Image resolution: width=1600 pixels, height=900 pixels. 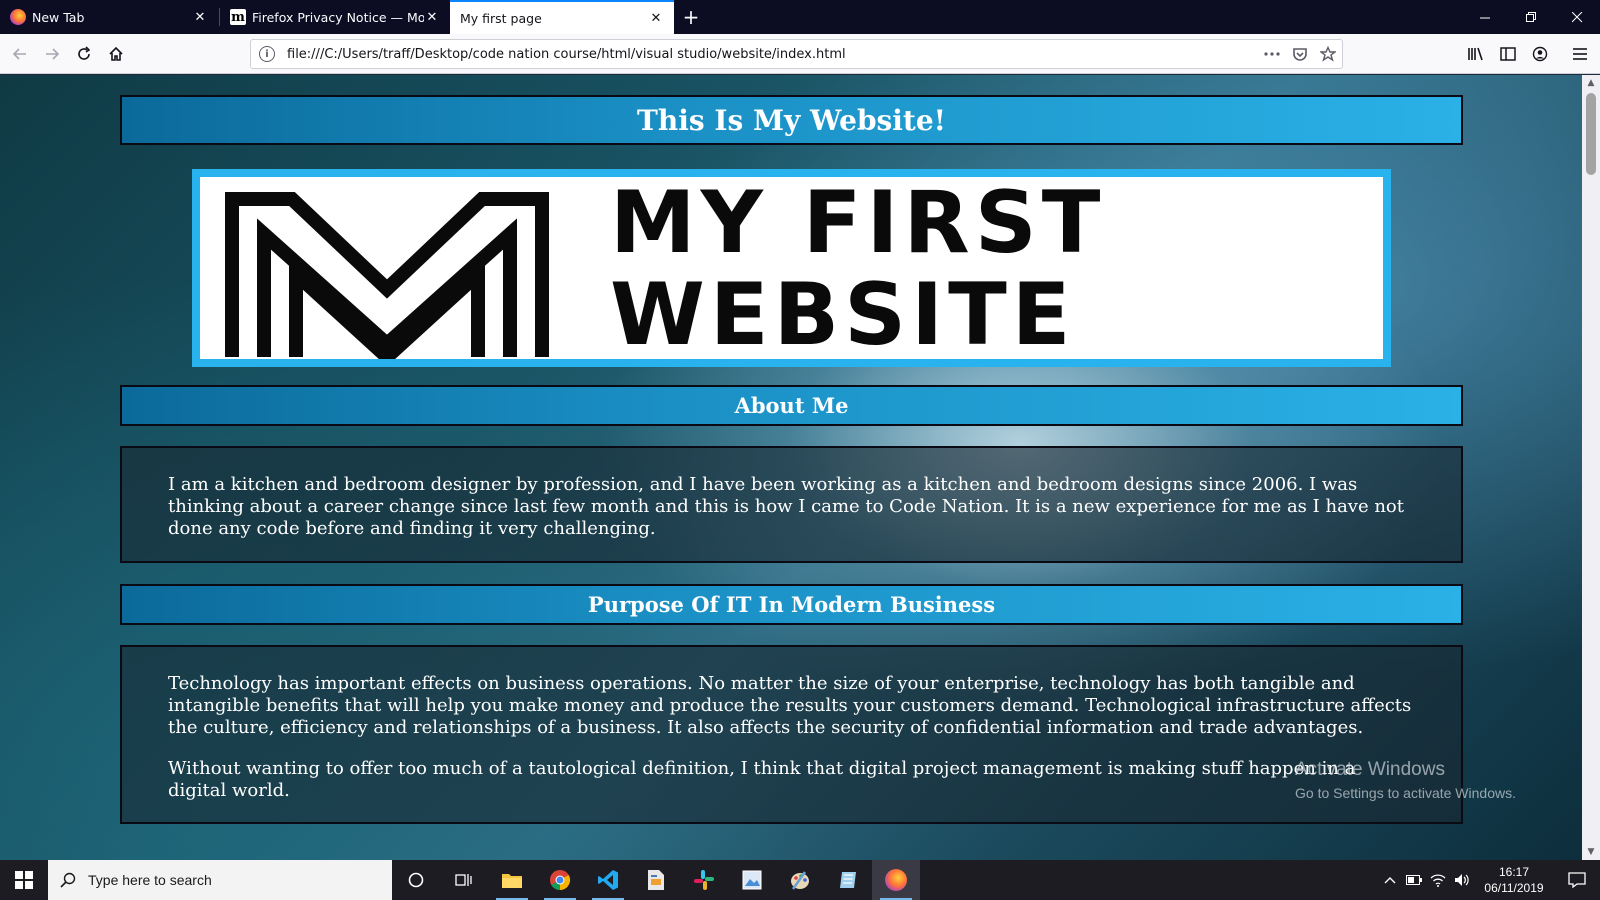 I want to click on vscode-button, so click(x=608, y=880).